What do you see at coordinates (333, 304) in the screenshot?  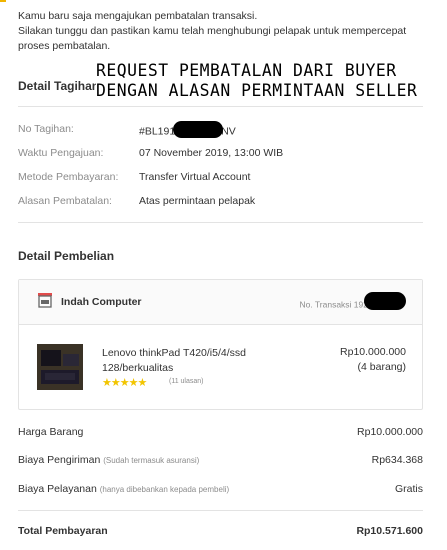 I see `transaction-number-label: No. Transaksi 192` at bounding box center [333, 304].